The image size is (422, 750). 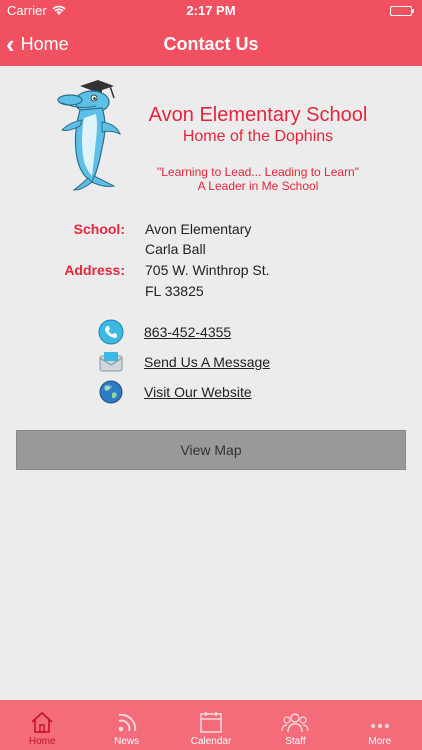 What do you see at coordinates (198, 229) in the screenshot?
I see `school-name-value: Avon Elementary` at bounding box center [198, 229].